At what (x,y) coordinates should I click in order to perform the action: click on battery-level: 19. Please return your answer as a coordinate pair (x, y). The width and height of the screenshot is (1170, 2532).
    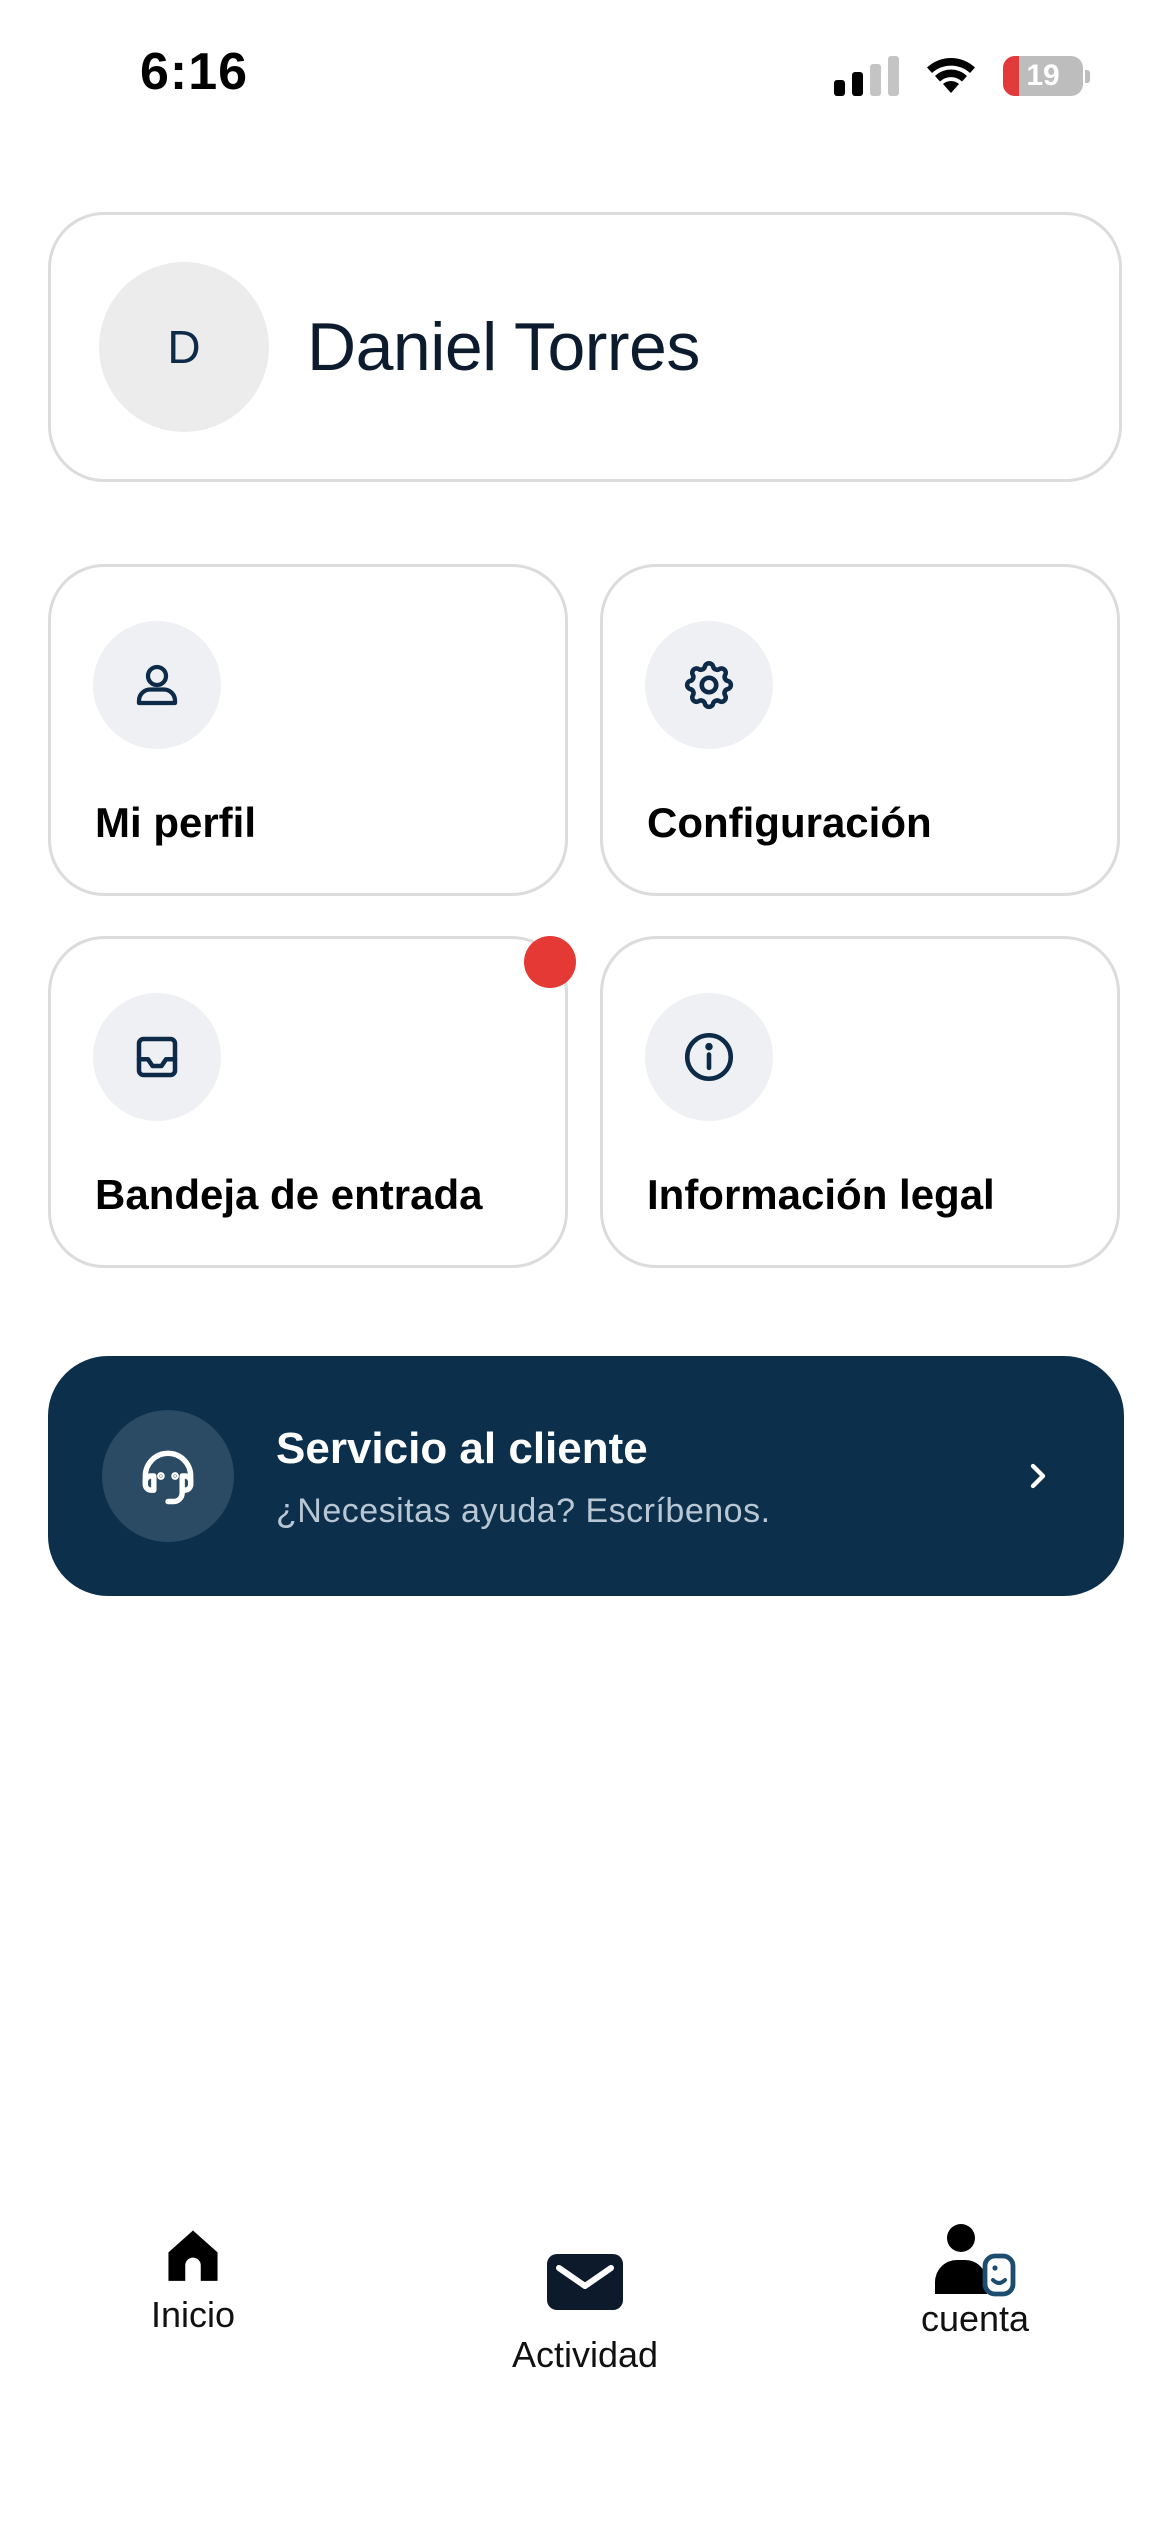
    Looking at the image, I should click on (1043, 75).